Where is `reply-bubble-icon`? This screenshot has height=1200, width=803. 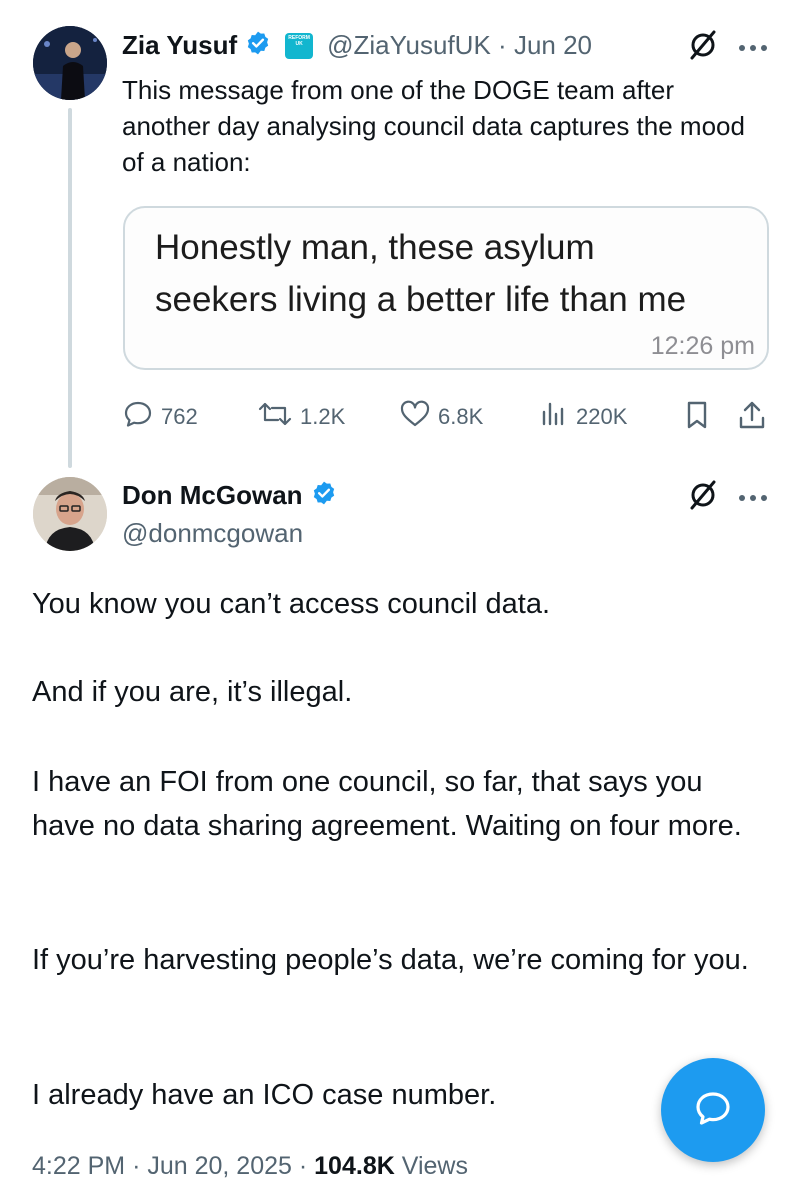
reply-bubble-icon is located at coordinates (713, 1110).